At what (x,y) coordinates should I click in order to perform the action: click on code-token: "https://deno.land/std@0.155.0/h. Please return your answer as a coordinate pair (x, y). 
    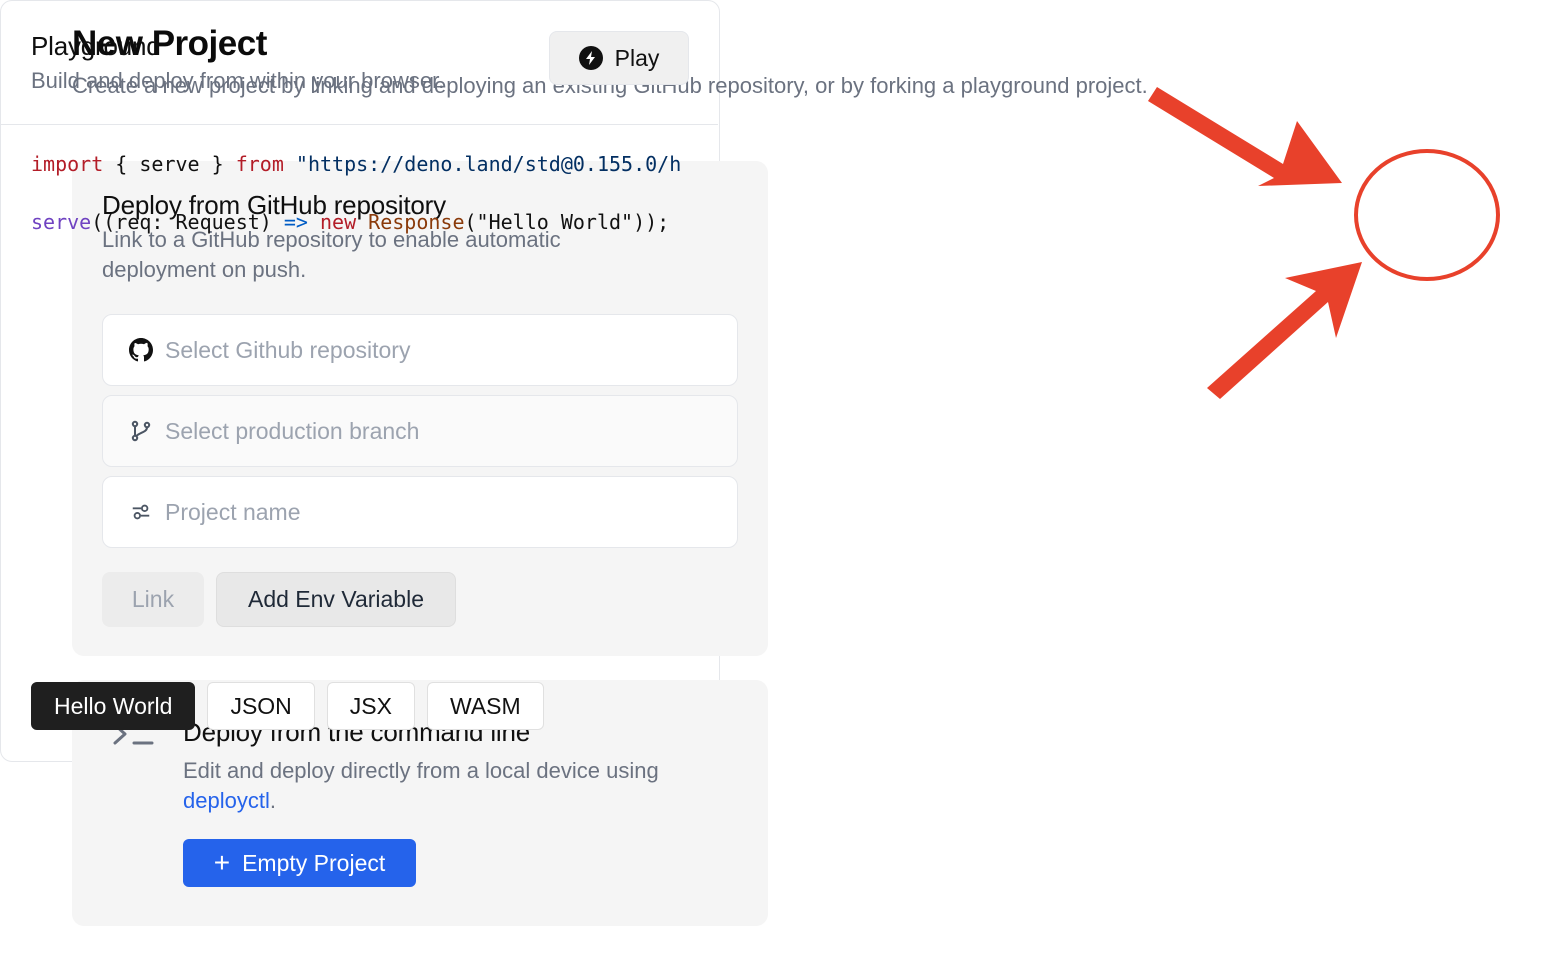
    Looking at the image, I should click on (482, 164).